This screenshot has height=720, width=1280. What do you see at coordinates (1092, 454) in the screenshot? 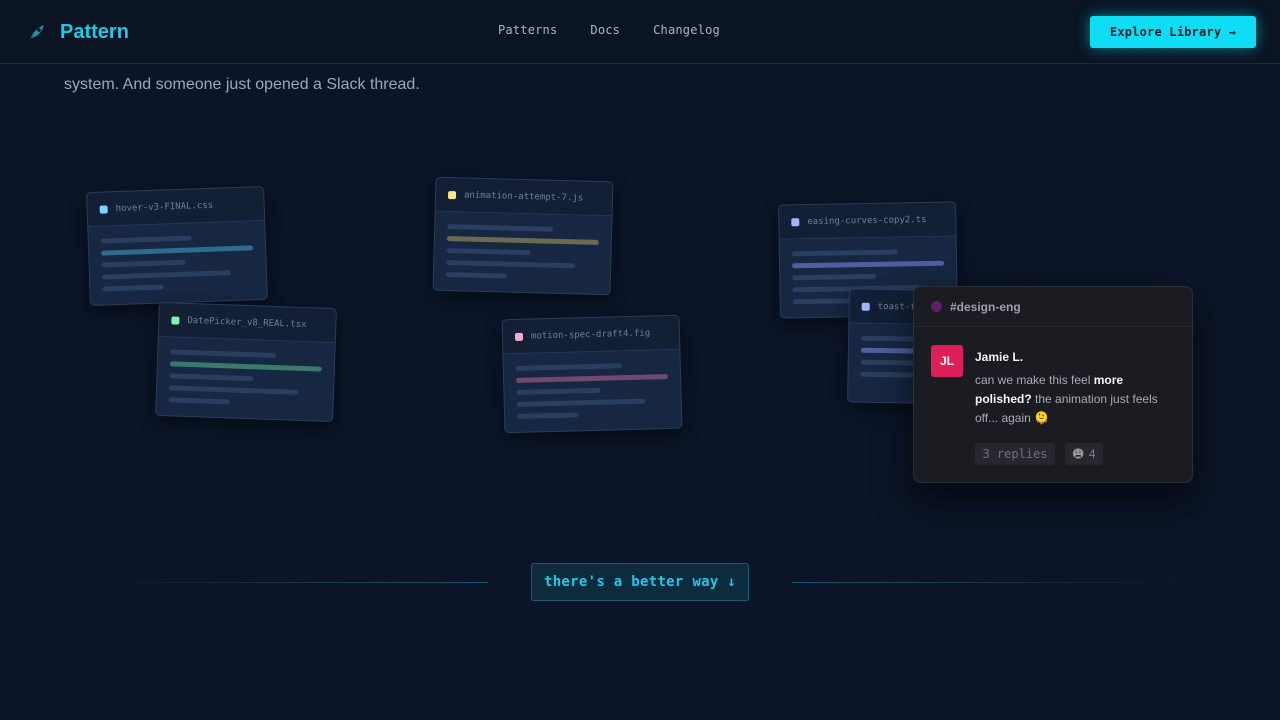
I see `reaction-count: 4` at bounding box center [1092, 454].